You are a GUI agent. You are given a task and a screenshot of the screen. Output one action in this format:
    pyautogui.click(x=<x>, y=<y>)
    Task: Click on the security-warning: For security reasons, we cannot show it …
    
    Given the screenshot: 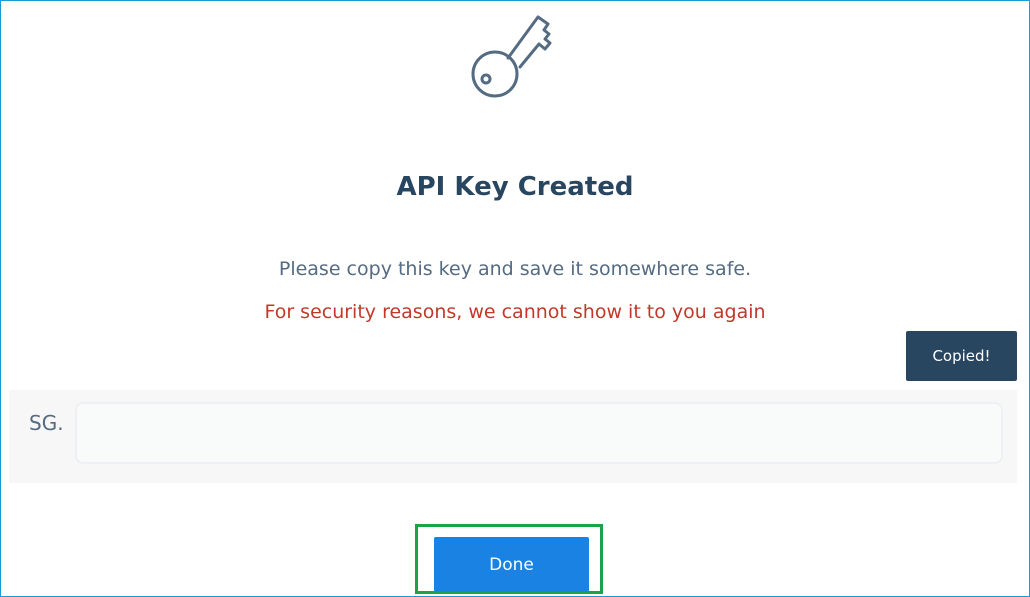 What is the action you would take?
    pyautogui.click(x=515, y=312)
    